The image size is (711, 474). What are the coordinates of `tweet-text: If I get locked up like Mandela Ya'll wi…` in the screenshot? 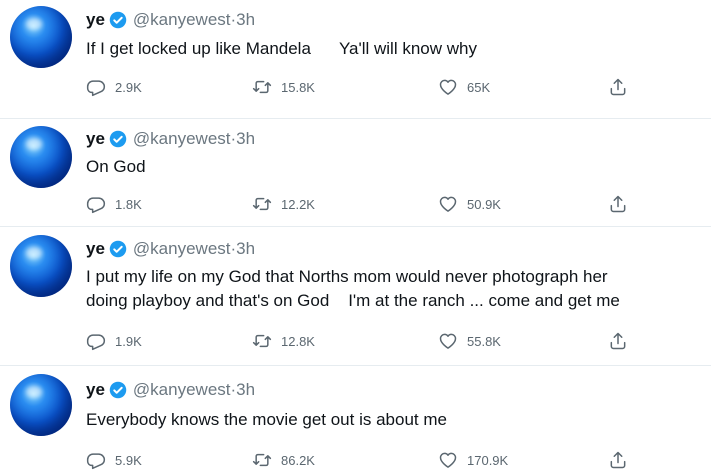 It's located at (281, 48).